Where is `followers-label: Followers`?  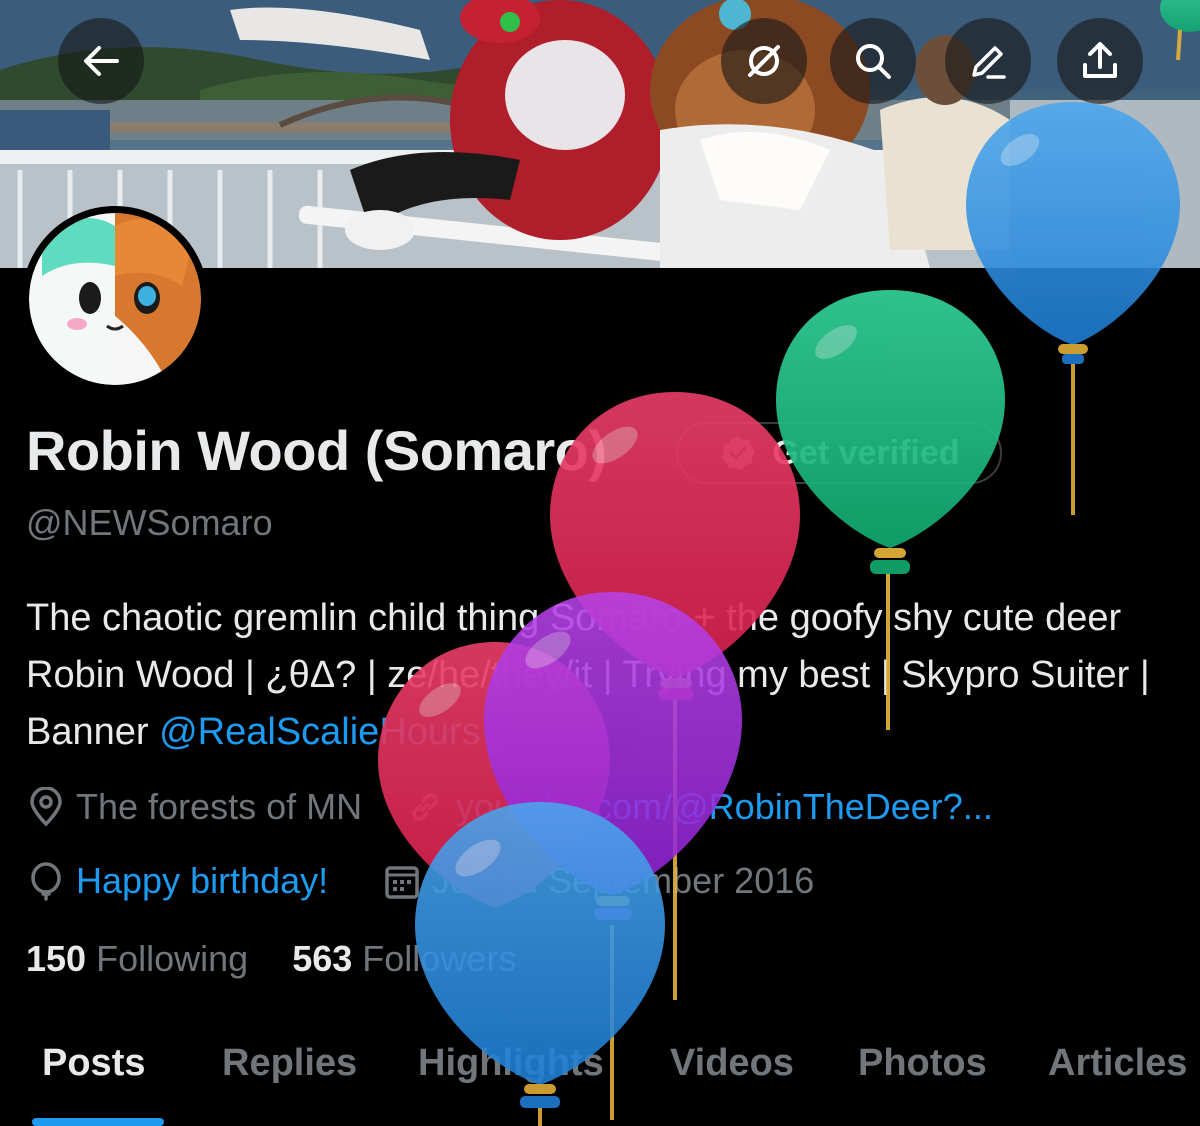
followers-label: Followers is located at coordinates (439, 958).